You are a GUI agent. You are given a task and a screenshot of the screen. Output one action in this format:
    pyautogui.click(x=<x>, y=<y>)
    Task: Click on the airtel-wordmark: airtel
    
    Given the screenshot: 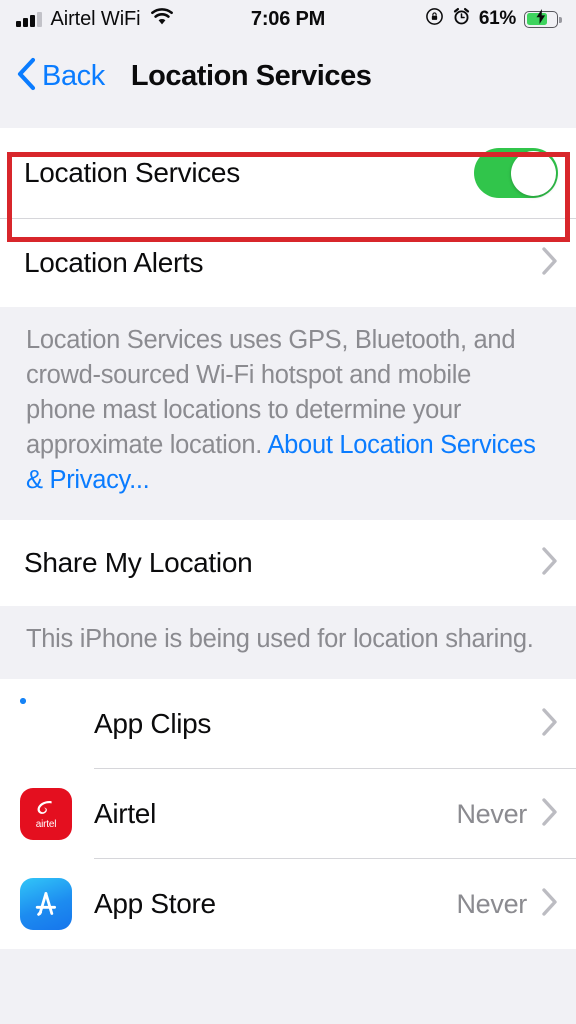 What is the action you would take?
    pyautogui.click(x=46, y=824)
    